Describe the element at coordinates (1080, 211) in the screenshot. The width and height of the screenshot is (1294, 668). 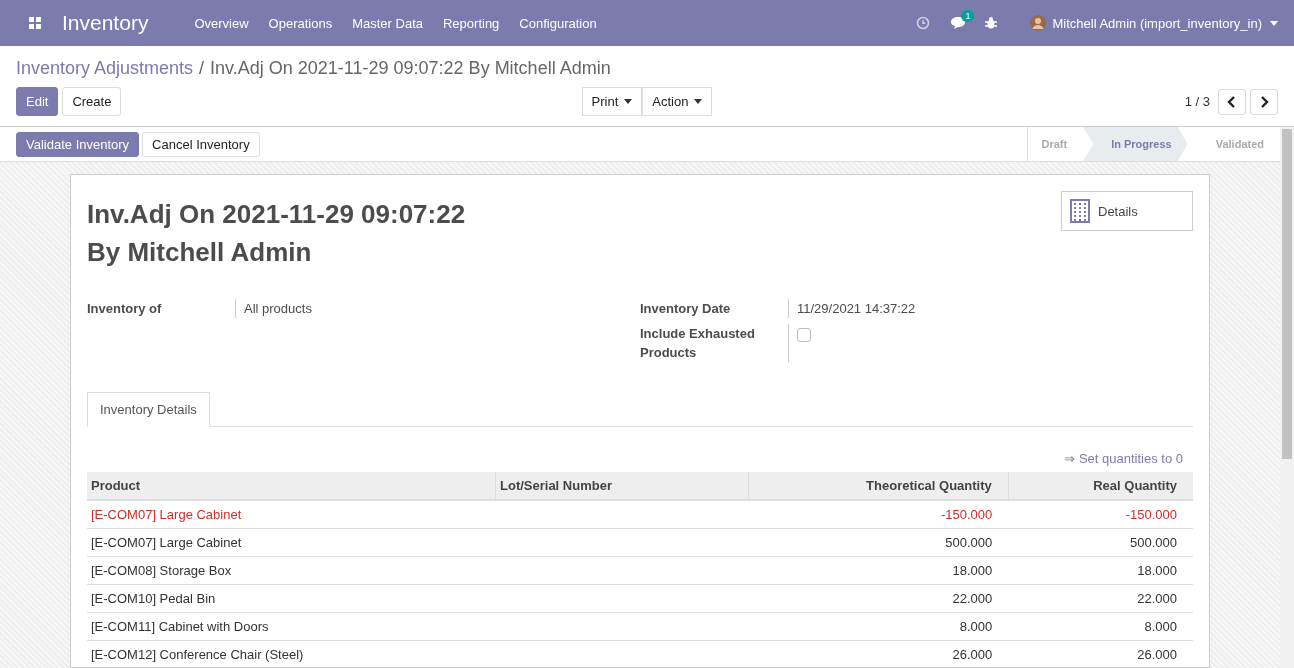
I see `building-icon` at that location.